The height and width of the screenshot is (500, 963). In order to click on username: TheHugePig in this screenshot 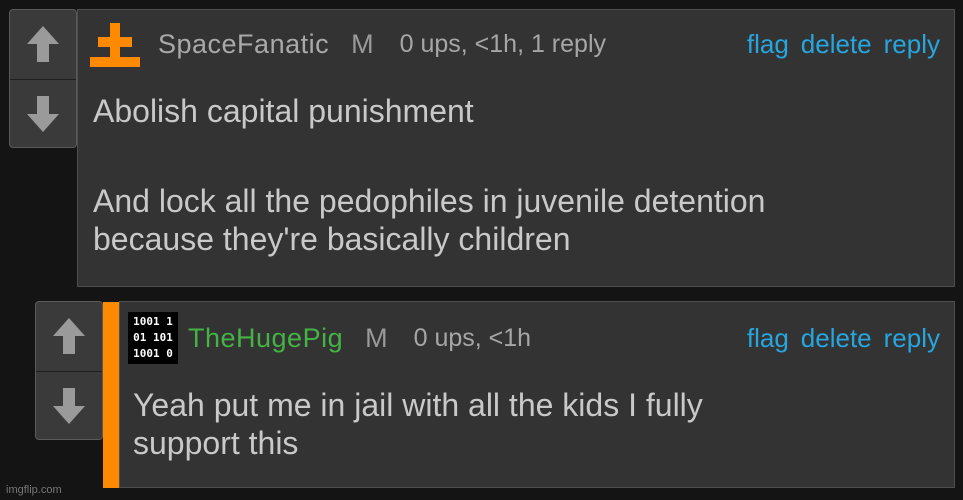, I will do `click(265, 338)`.